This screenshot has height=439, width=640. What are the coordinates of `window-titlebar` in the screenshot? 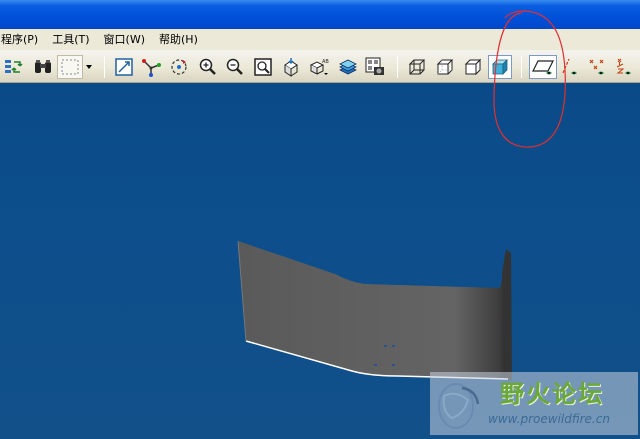 It's located at (320, 14).